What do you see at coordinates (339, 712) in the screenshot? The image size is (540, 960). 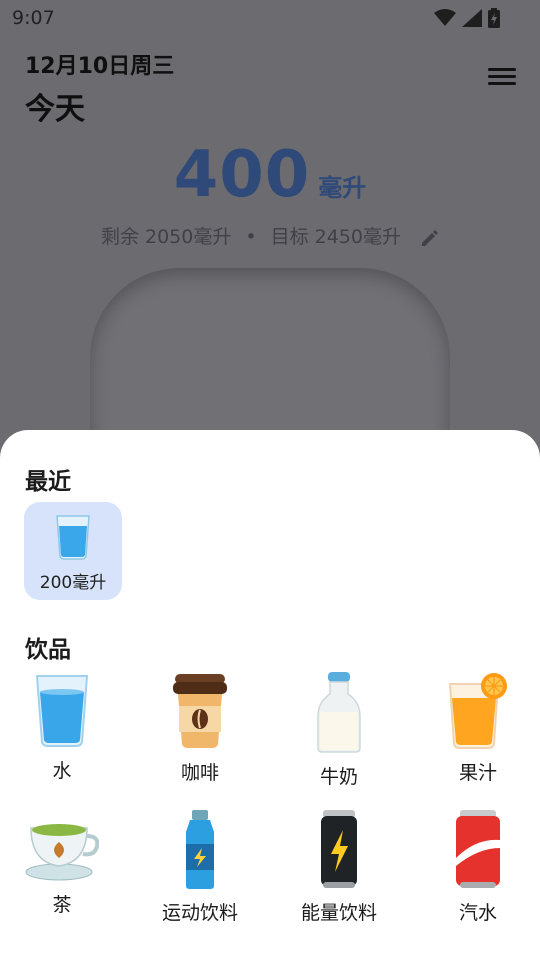 I see `milk-bottle-icon` at bounding box center [339, 712].